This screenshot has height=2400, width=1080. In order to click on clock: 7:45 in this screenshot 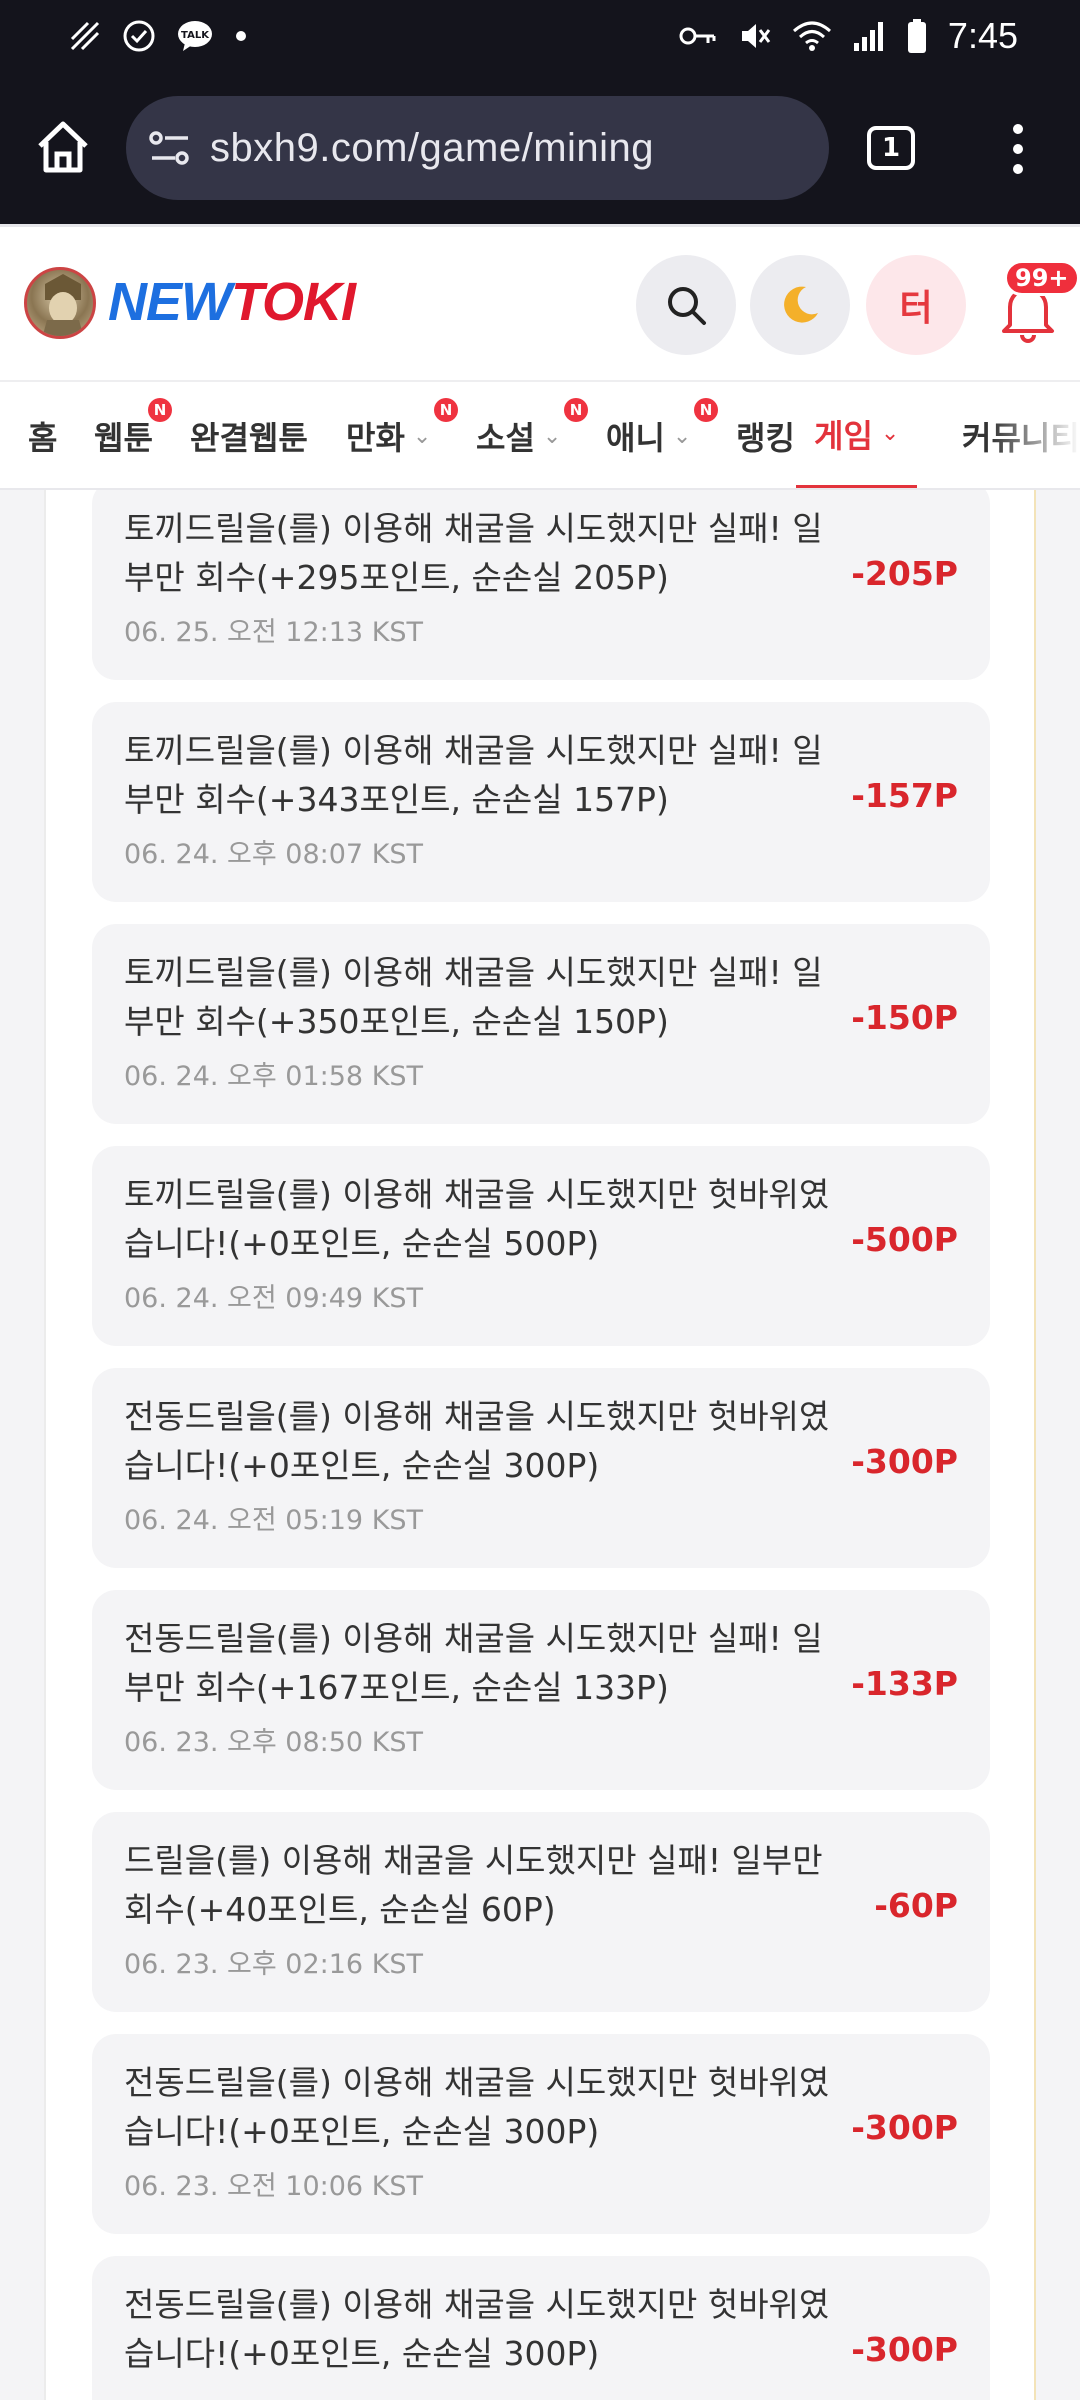, I will do `click(982, 35)`.